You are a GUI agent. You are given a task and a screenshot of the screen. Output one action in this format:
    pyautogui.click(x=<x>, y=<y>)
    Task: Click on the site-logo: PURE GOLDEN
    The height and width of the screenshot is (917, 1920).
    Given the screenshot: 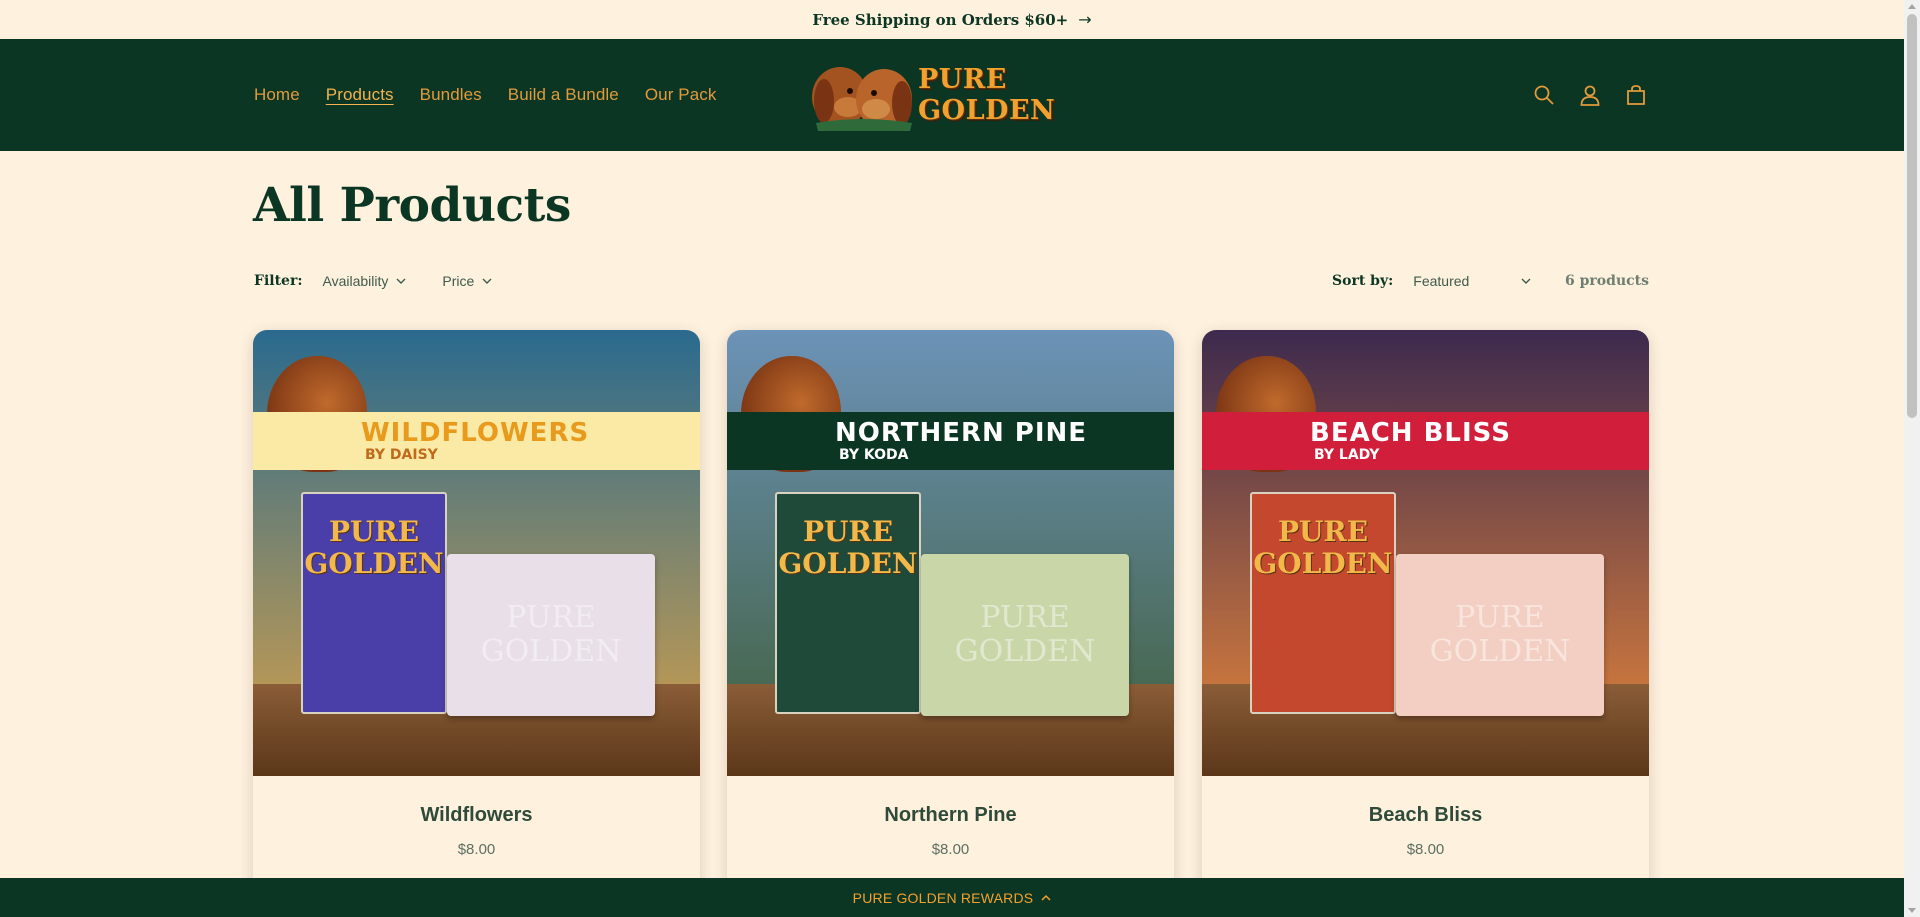 What is the action you would take?
    pyautogui.click(x=952, y=95)
    